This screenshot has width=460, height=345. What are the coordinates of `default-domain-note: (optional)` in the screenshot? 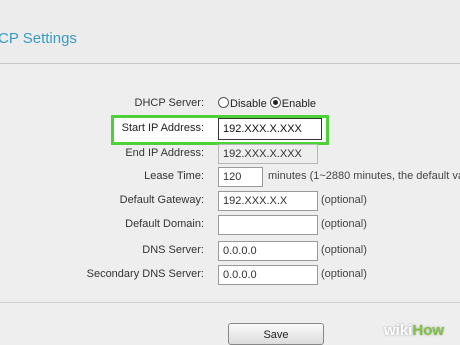 It's located at (344, 224).